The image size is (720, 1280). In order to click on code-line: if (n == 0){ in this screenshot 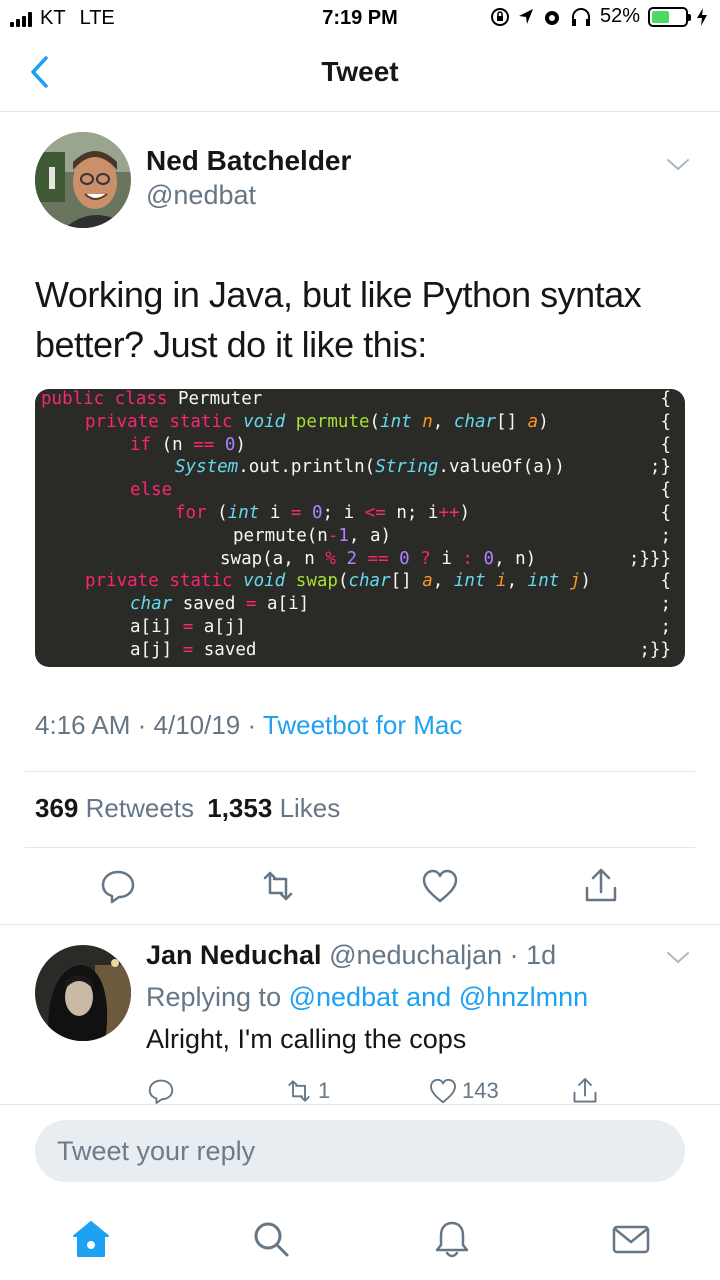, I will do `click(400, 444)`.